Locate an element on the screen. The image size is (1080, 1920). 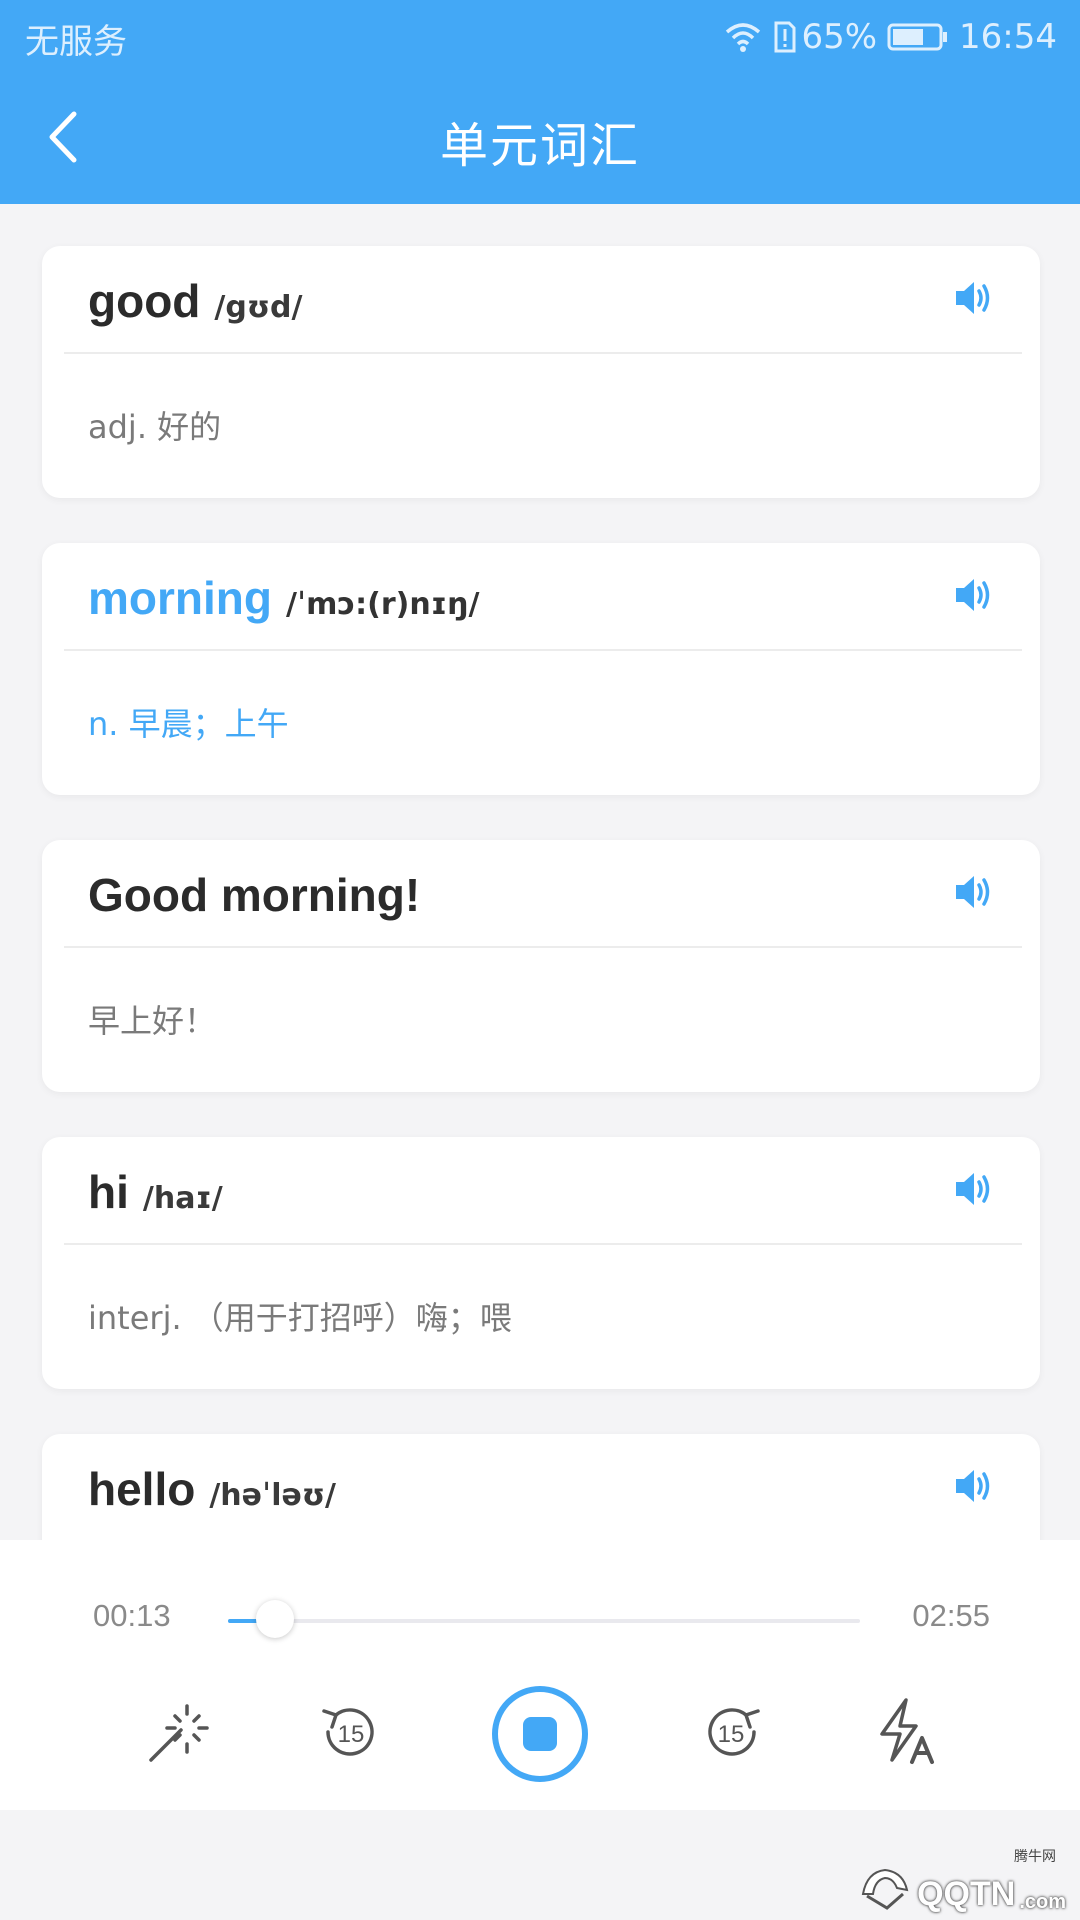
wifi-icon is located at coordinates (743, 37).